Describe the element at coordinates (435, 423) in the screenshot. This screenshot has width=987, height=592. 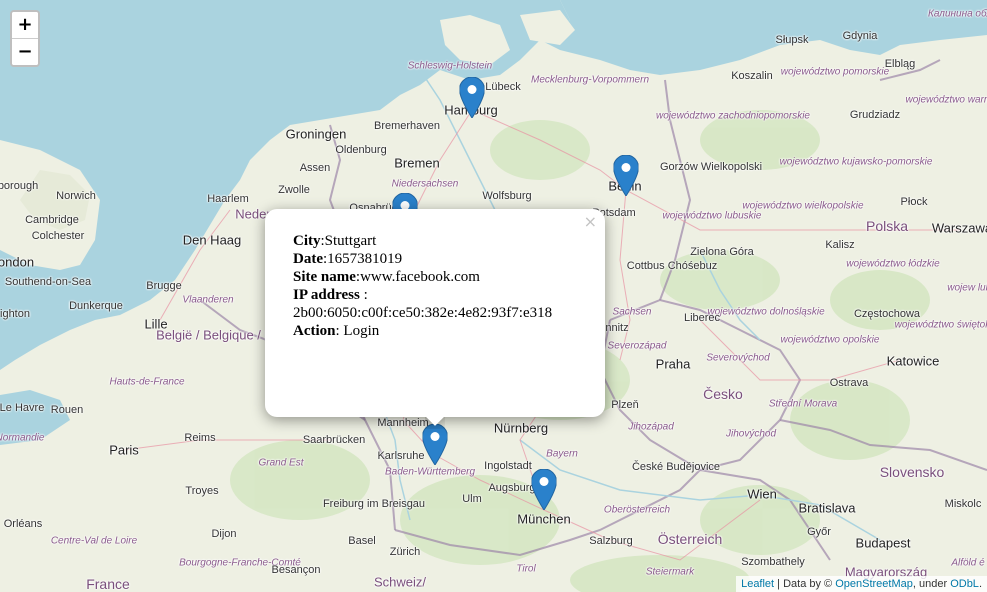
I see `popup-tip` at that location.